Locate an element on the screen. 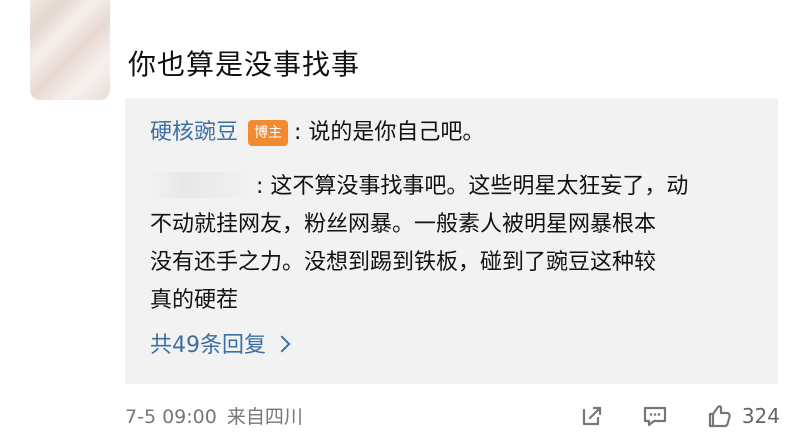 This screenshot has width=800, height=433. author-badge: 博主 is located at coordinates (268, 133).